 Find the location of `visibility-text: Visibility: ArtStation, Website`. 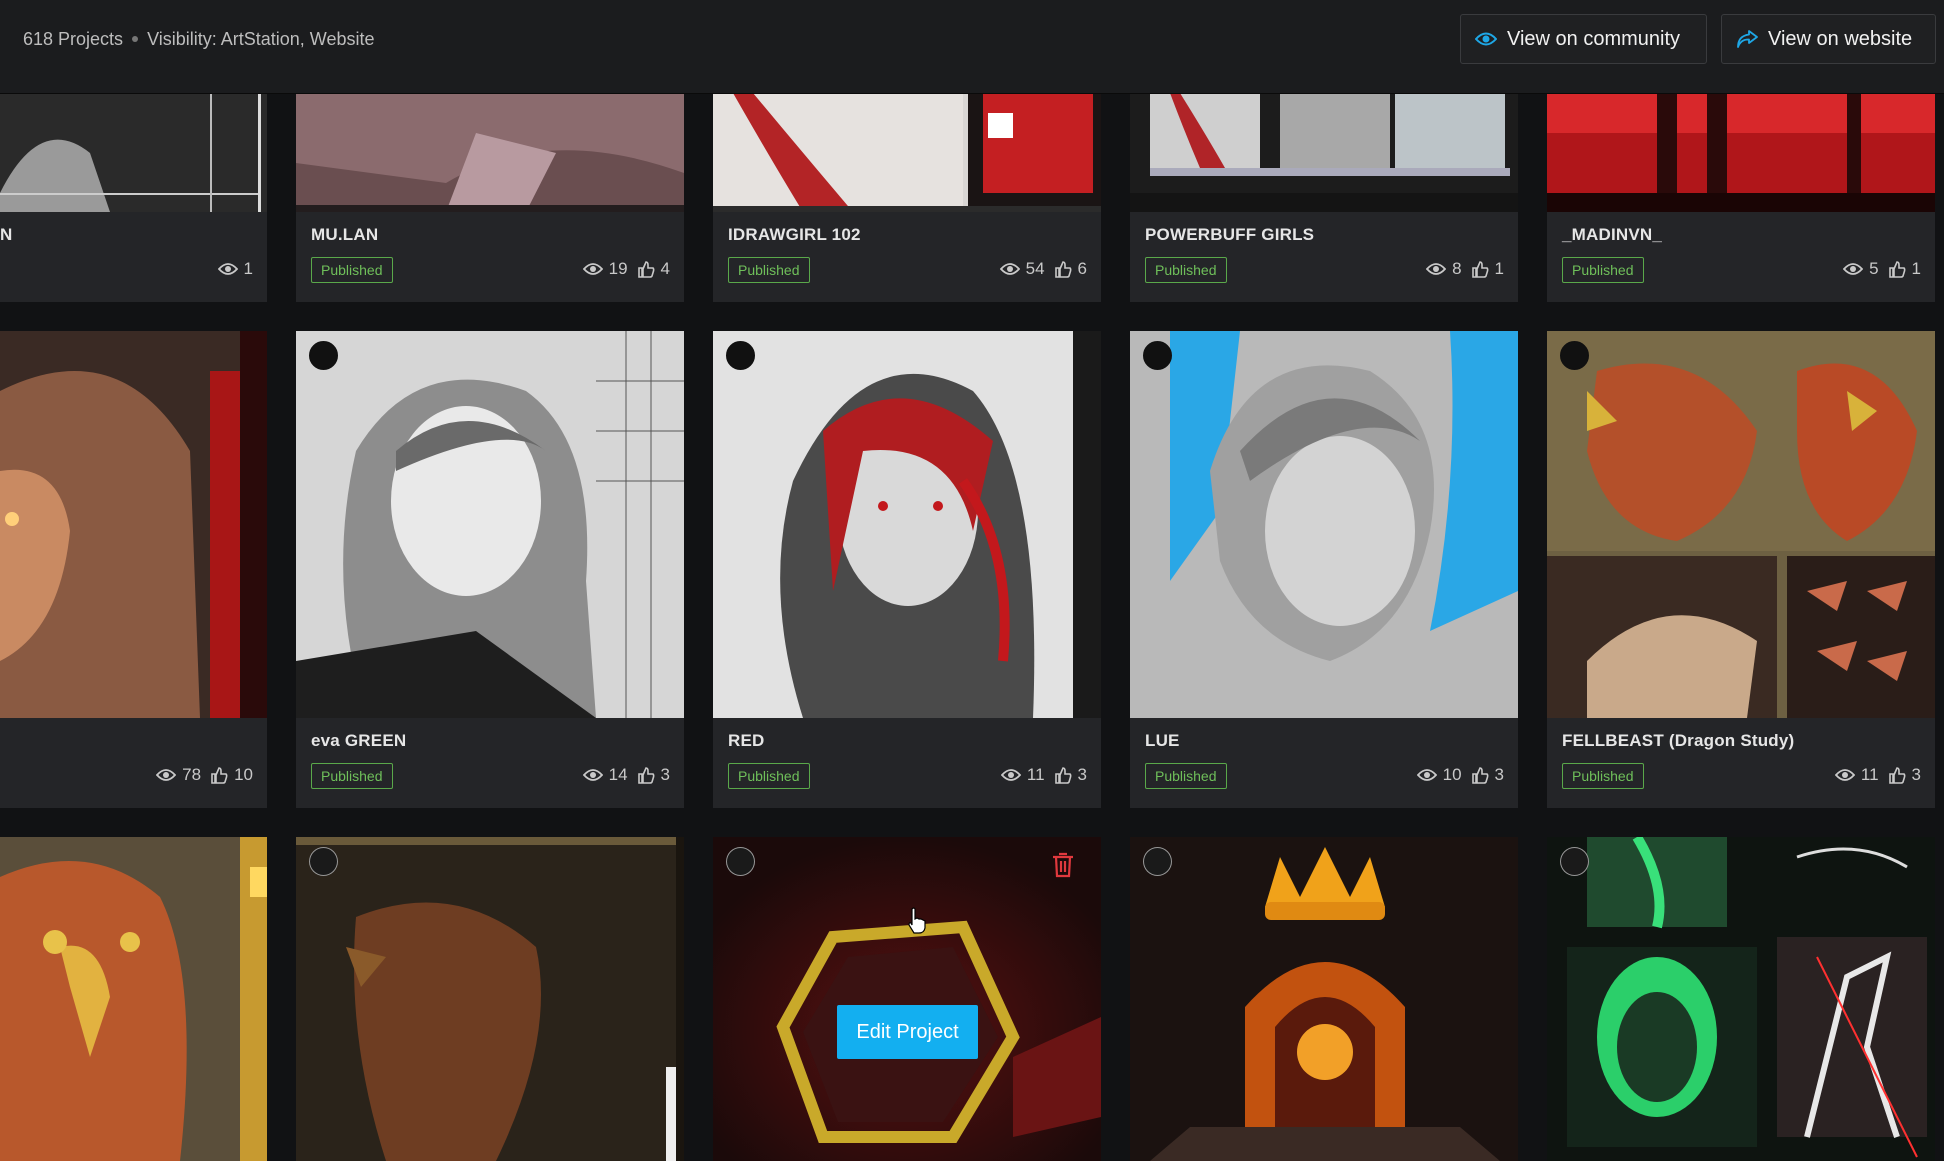

visibility-text: Visibility: ArtStation, Website is located at coordinates (261, 39).